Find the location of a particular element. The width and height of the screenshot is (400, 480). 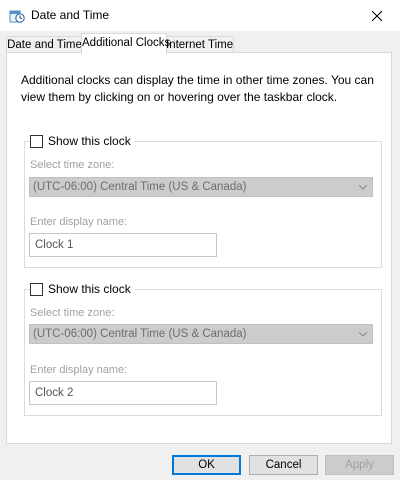

clock-2-timezone-label: Select time zone: is located at coordinates (72, 313).